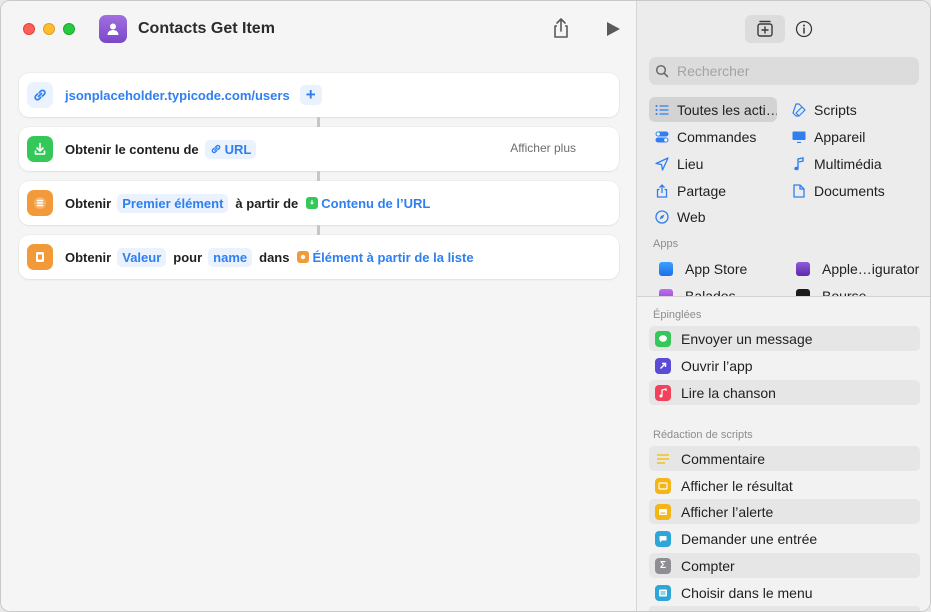  I want to click on toggle-icon, so click(662, 137).